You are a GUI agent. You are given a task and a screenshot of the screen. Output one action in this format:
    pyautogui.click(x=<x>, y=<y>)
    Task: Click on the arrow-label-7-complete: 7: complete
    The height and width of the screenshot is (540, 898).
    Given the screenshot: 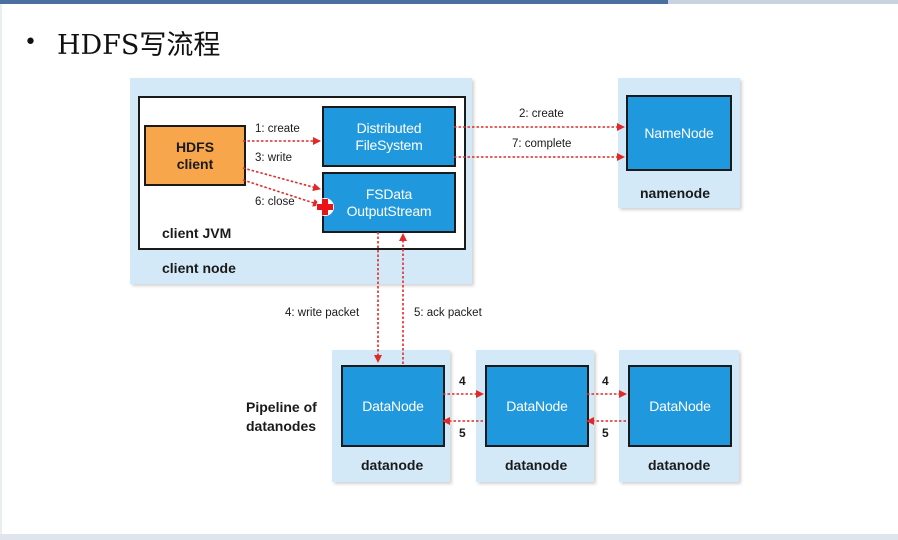 What is the action you would take?
    pyautogui.click(x=542, y=144)
    